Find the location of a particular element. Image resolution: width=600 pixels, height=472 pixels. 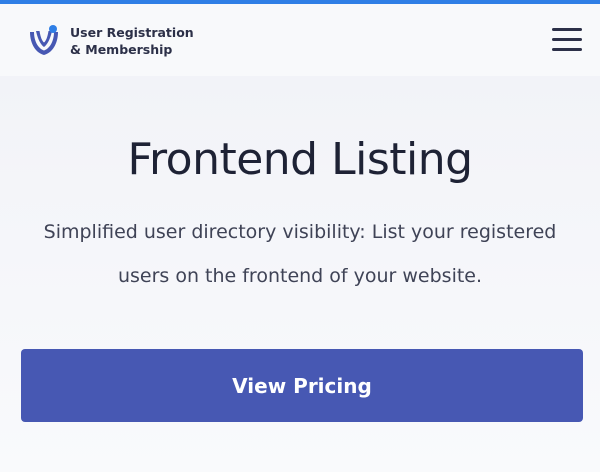

brand-line-2: & Membership is located at coordinates (121, 49).